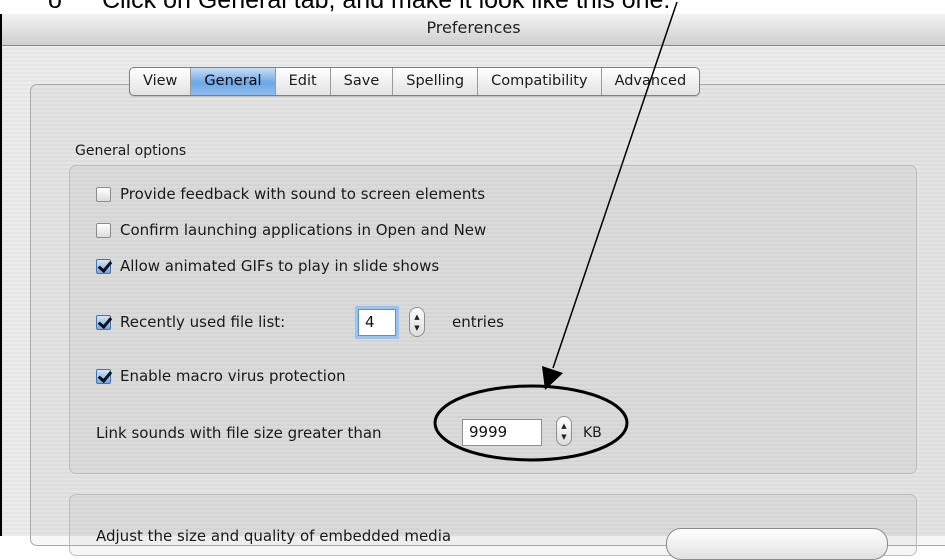 This screenshot has width=945, height=560. Describe the element at coordinates (615, 185) in the screenshot. I see `annotation-arrow-line` at that location.